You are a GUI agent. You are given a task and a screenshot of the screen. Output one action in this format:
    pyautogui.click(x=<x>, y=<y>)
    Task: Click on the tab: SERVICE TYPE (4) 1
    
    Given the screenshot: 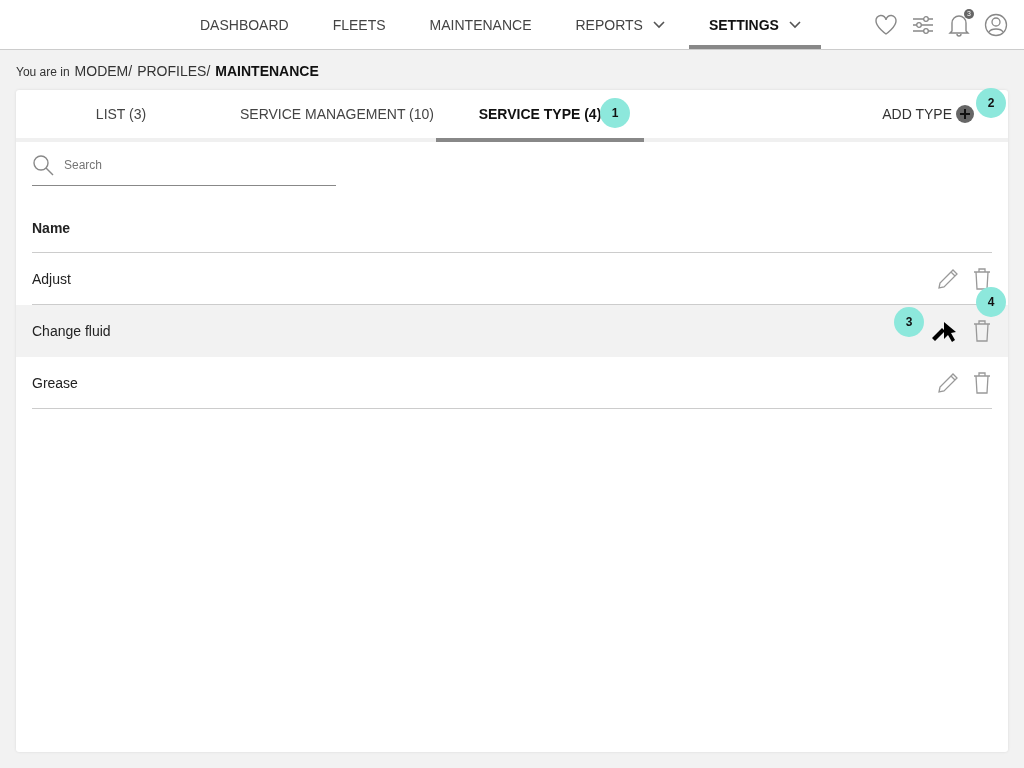 What is the action you would take?
    pyautogui.click(x=540, y=116)
    